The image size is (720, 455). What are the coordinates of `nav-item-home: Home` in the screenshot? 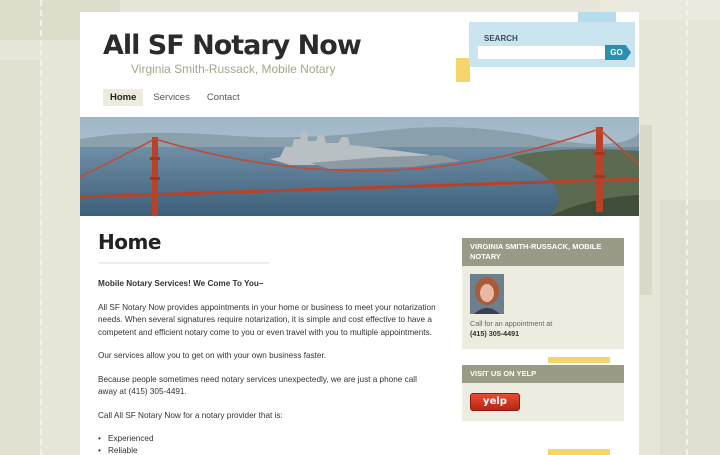 It's located at (123, 97).